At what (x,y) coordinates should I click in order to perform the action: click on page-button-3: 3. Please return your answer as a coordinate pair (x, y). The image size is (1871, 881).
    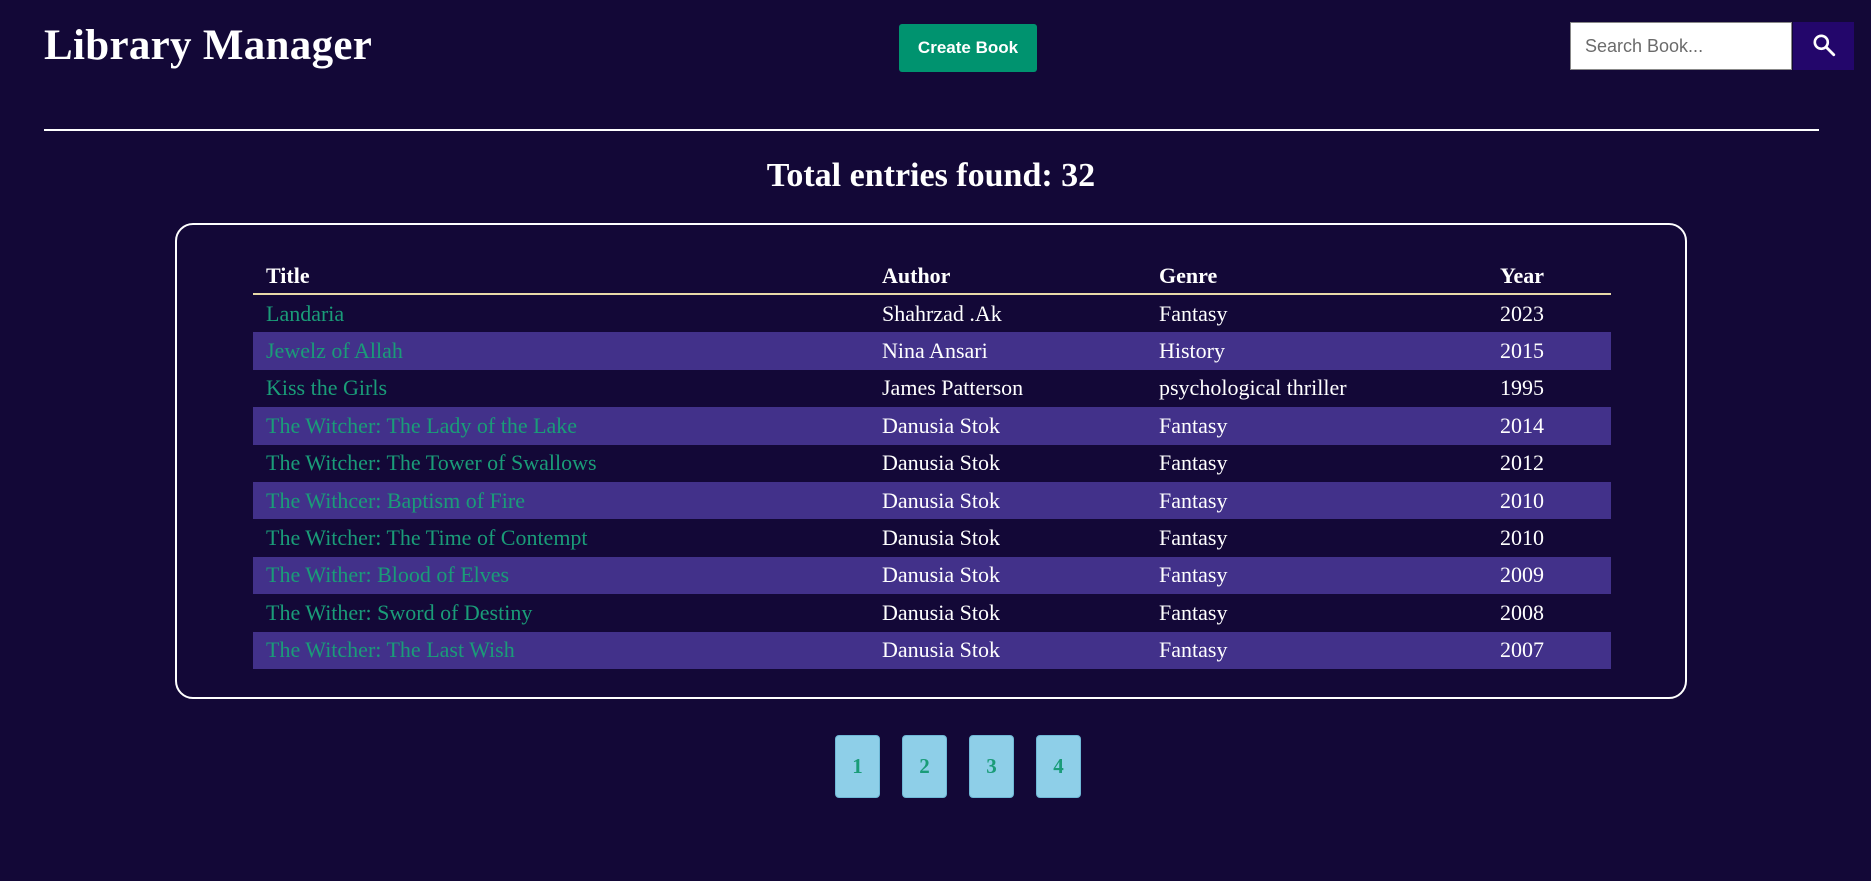
    Looking at the image, I should click on (991, 766).